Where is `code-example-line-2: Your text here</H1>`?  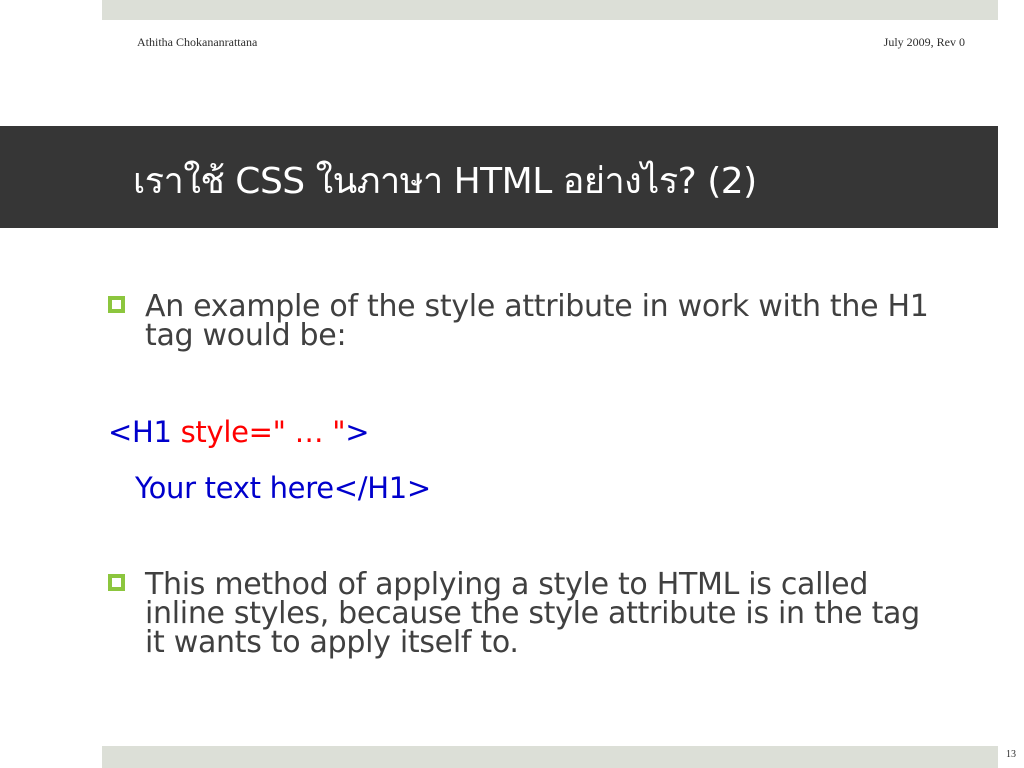
code-example-line-2: Your text here</H1> is located at coordinates (283, 488).